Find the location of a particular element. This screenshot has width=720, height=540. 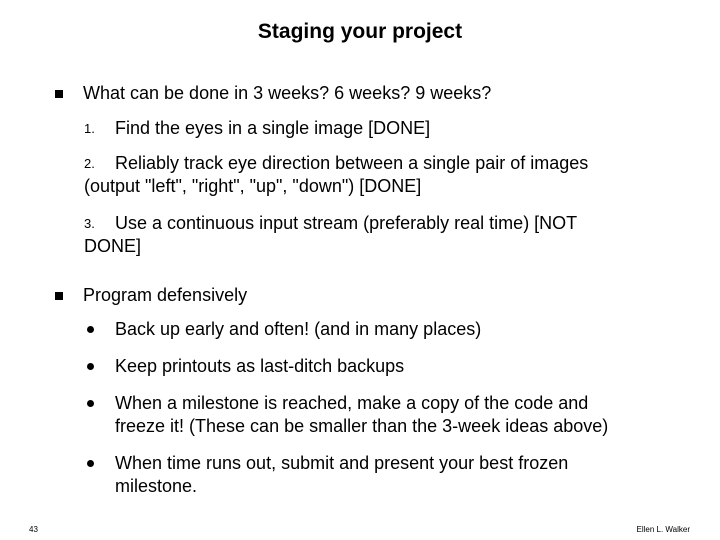

item-text: Find the eyes in a single image [DONE] is located at coordinates (273, 128).